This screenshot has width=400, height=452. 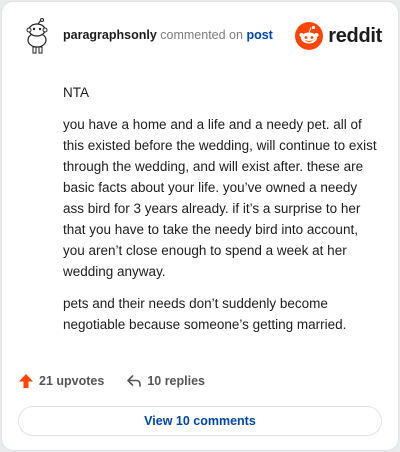 I want to click on comment-header: paragraphsonly commented on post reddit, so click(x=200, y=36).